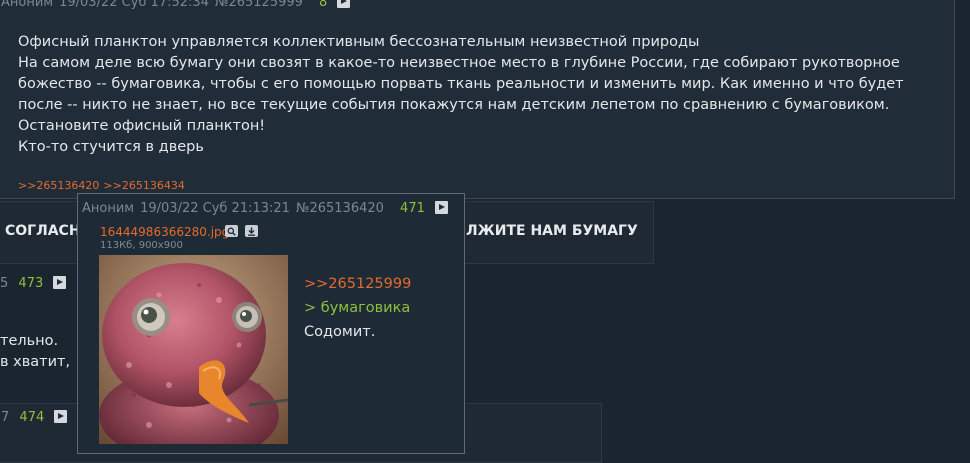 This screenshot has height=463, width=970. I want to click on post-reply-count: 471, so click(412, 208).